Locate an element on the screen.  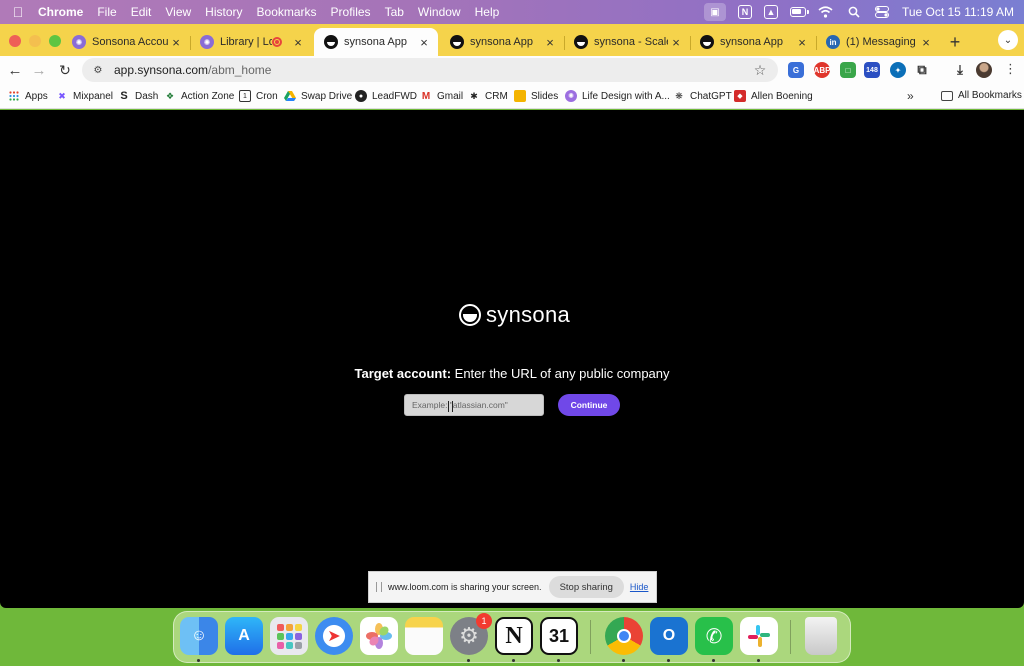
profile-avatar is located at coordinates (984, 70).